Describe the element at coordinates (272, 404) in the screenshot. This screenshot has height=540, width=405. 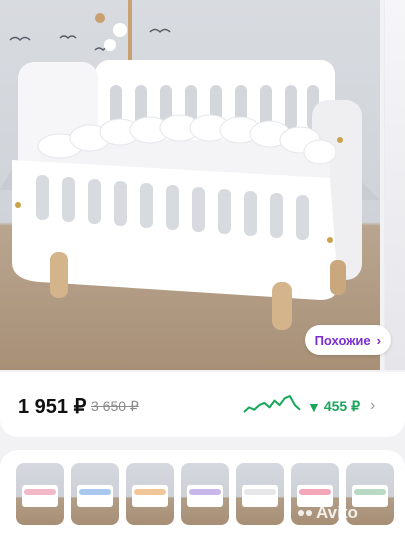
I see `price-trend-sparkline` at that location.